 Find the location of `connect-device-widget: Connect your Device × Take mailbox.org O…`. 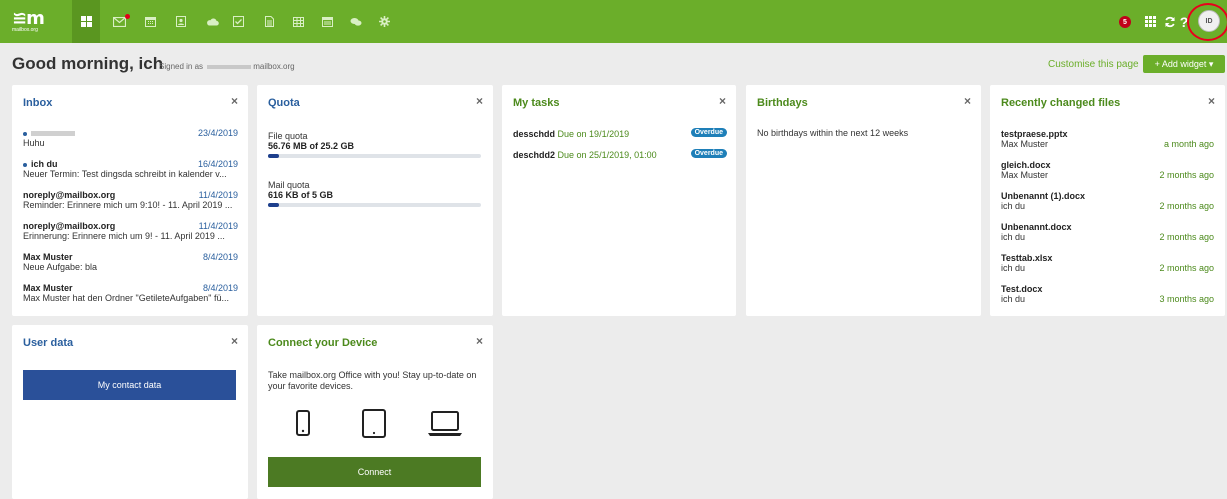

connect-device-widget: Connect your Device × Take mailbox.org O… is located at coordinates (375, 412).